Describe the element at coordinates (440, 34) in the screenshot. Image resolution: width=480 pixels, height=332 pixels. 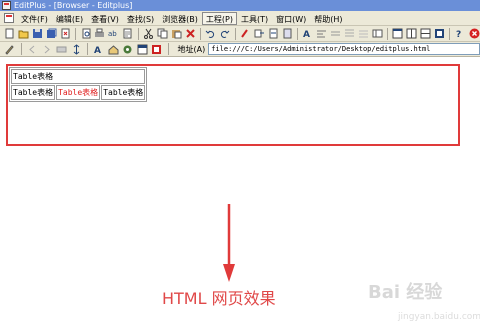
I see `fullscreen-icon` at that location.